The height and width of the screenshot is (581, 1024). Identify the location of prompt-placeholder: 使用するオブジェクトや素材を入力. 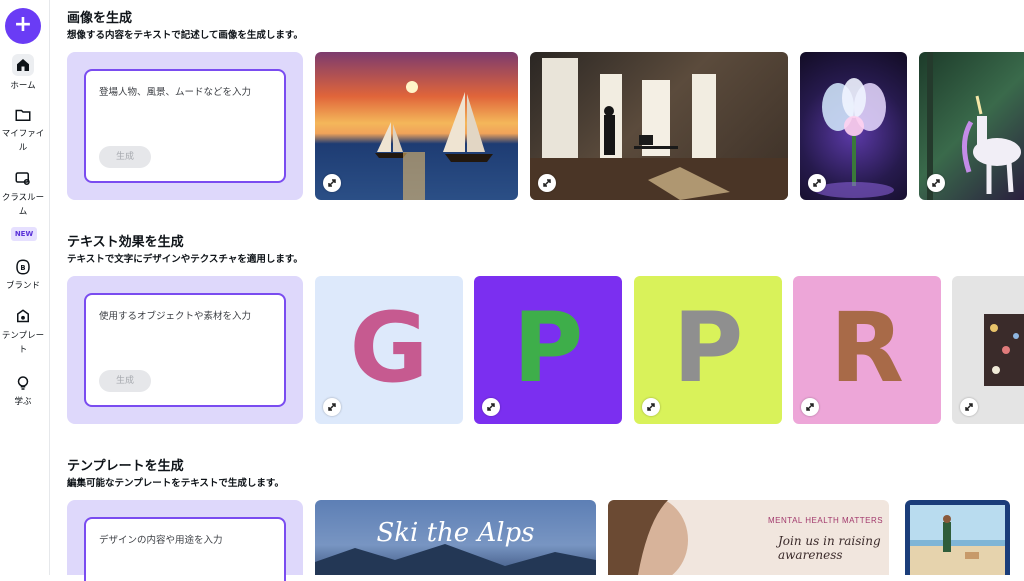
(175, 316).